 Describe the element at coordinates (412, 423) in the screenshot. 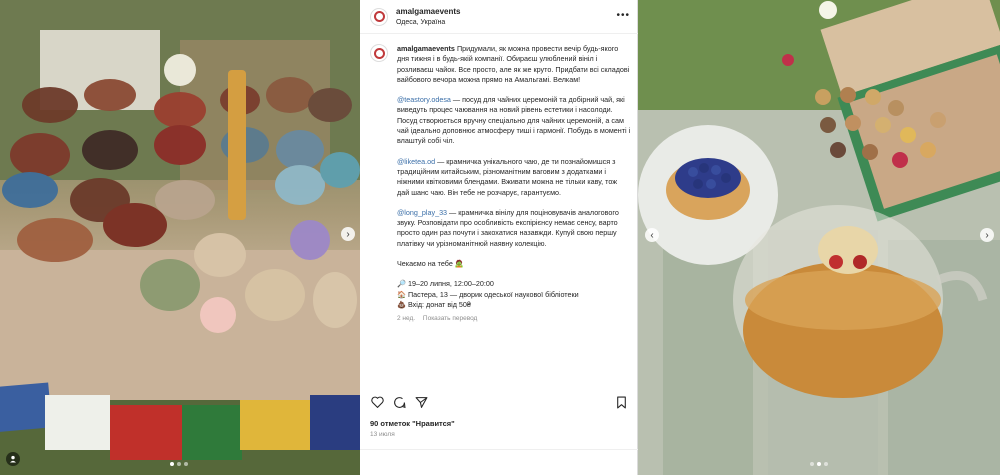

I see `likes-count: 90 отметок "Нравится"` at that location.